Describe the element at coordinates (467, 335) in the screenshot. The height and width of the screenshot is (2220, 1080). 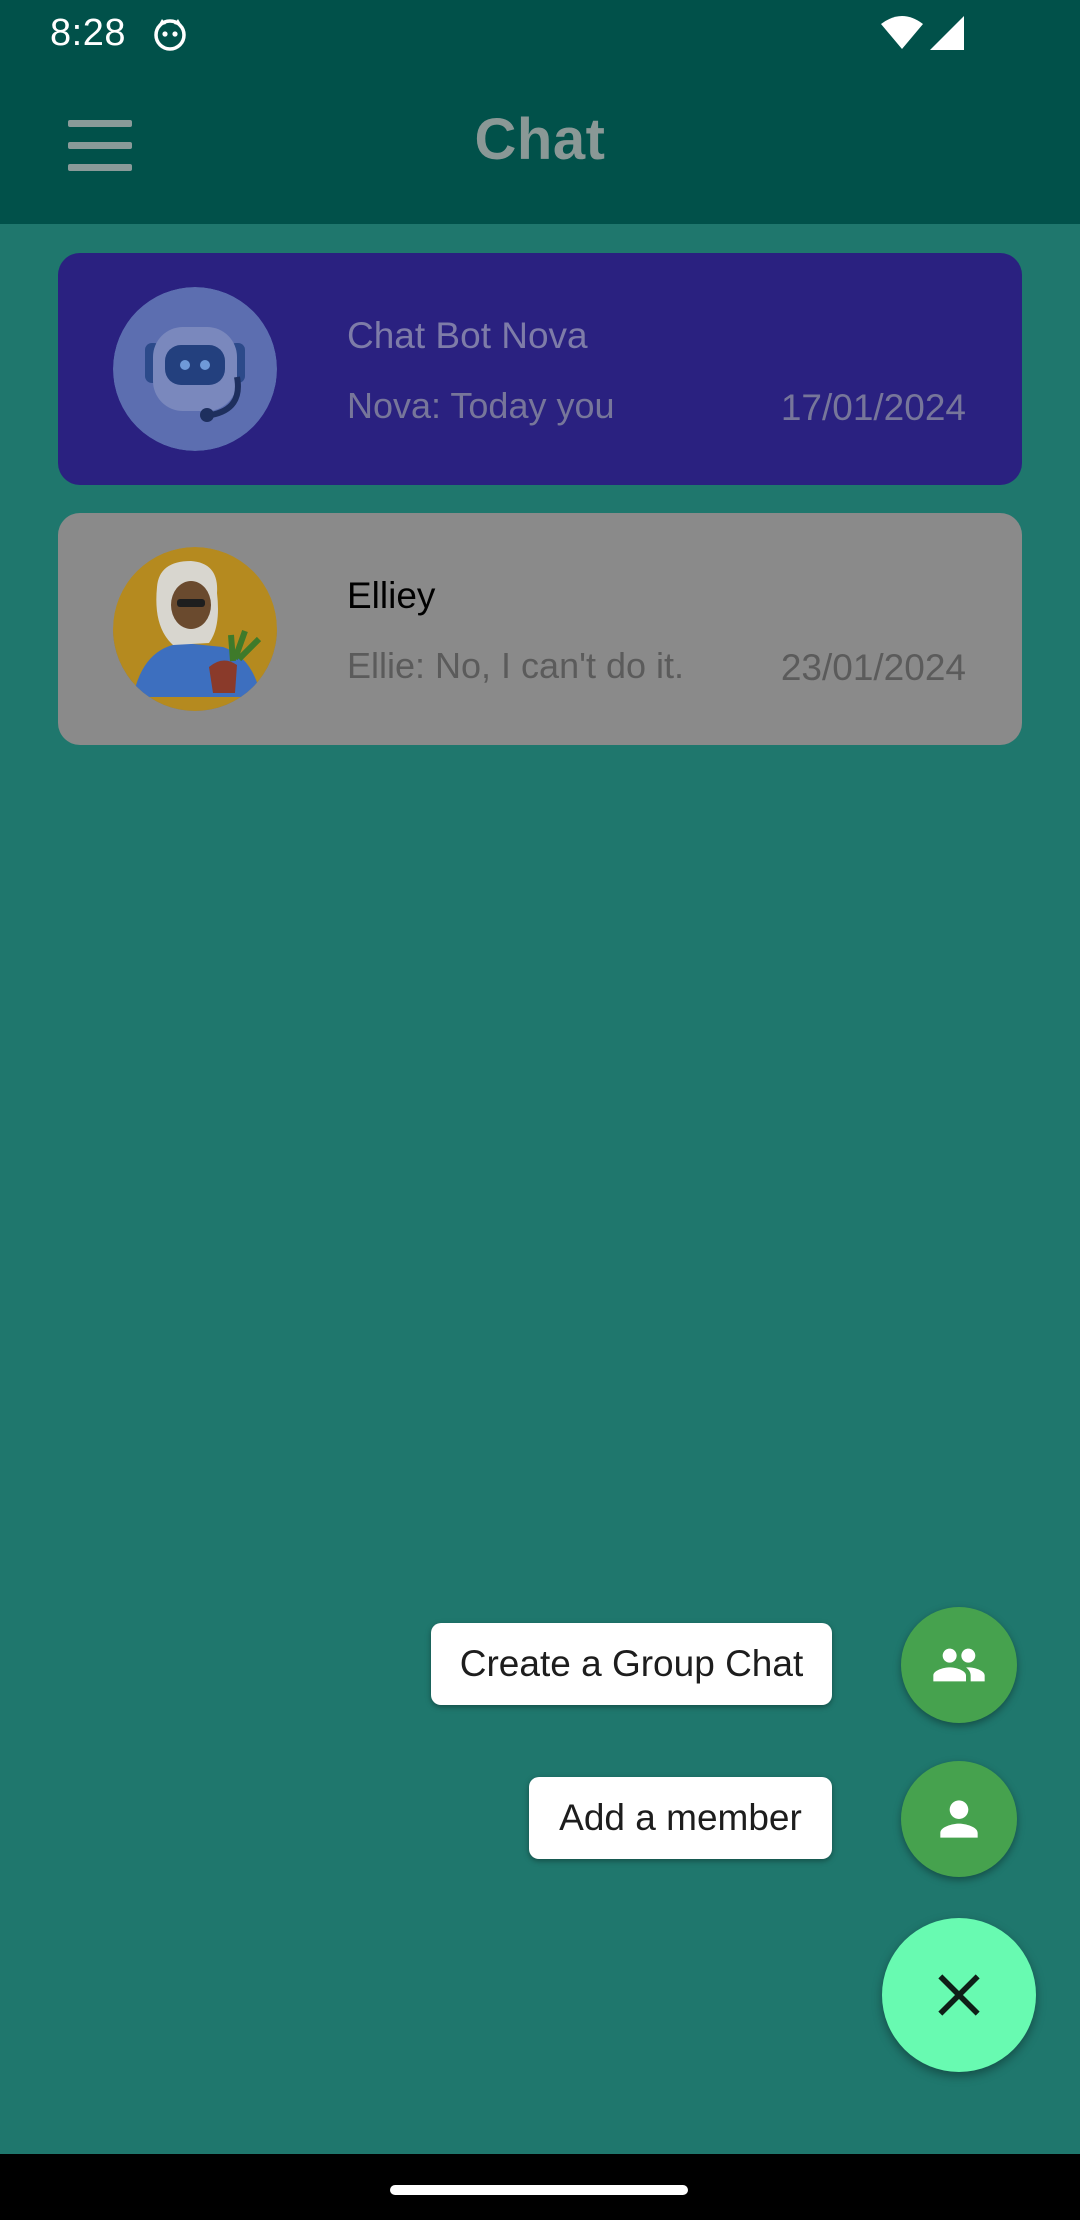
I see `chat-name: Chat Bot Nova` at that location.